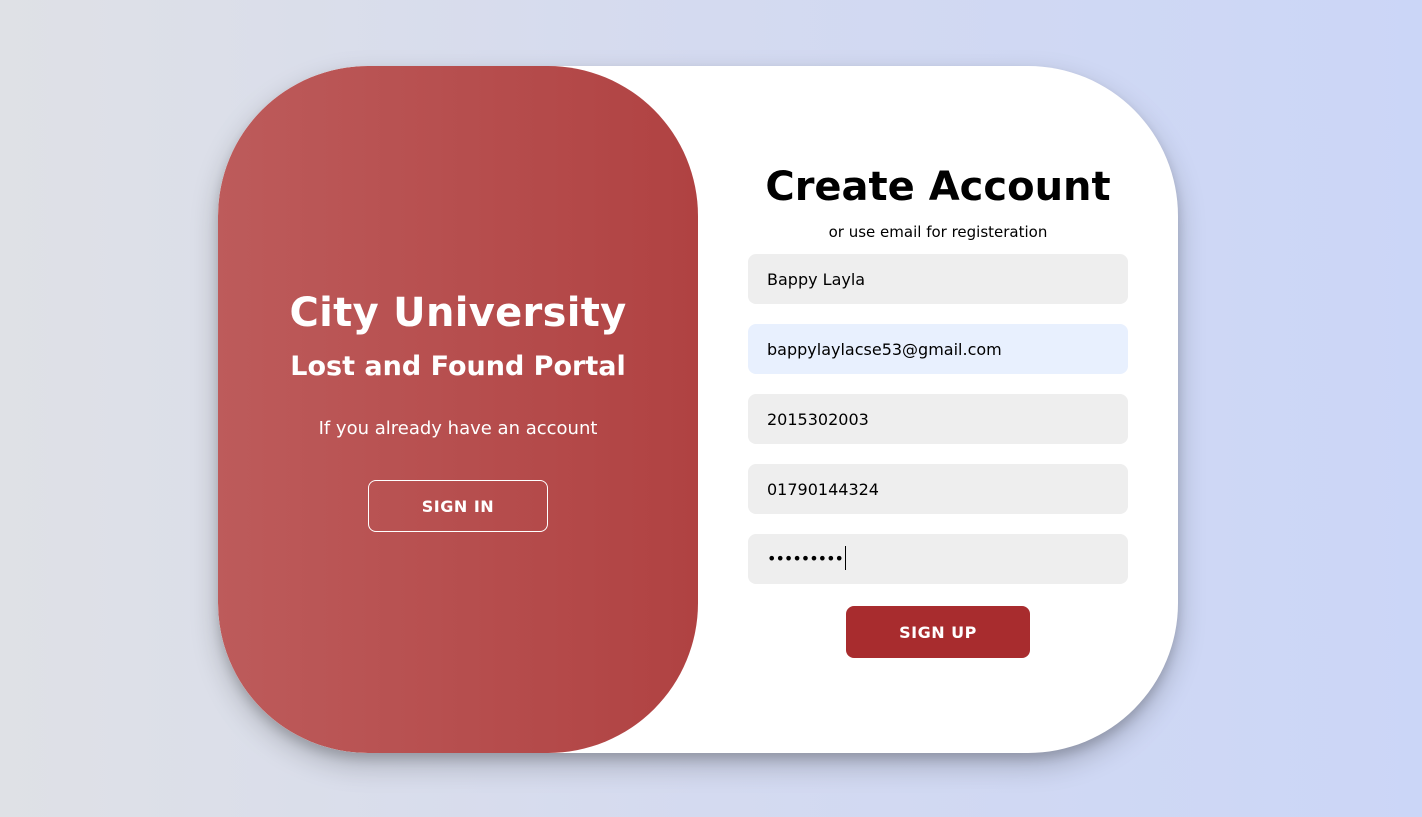 Image resolution: width=1422 pixels, height=817 pixels. I want to click on portal-subtitle: Lost and Found Portal, so click(458, 366).